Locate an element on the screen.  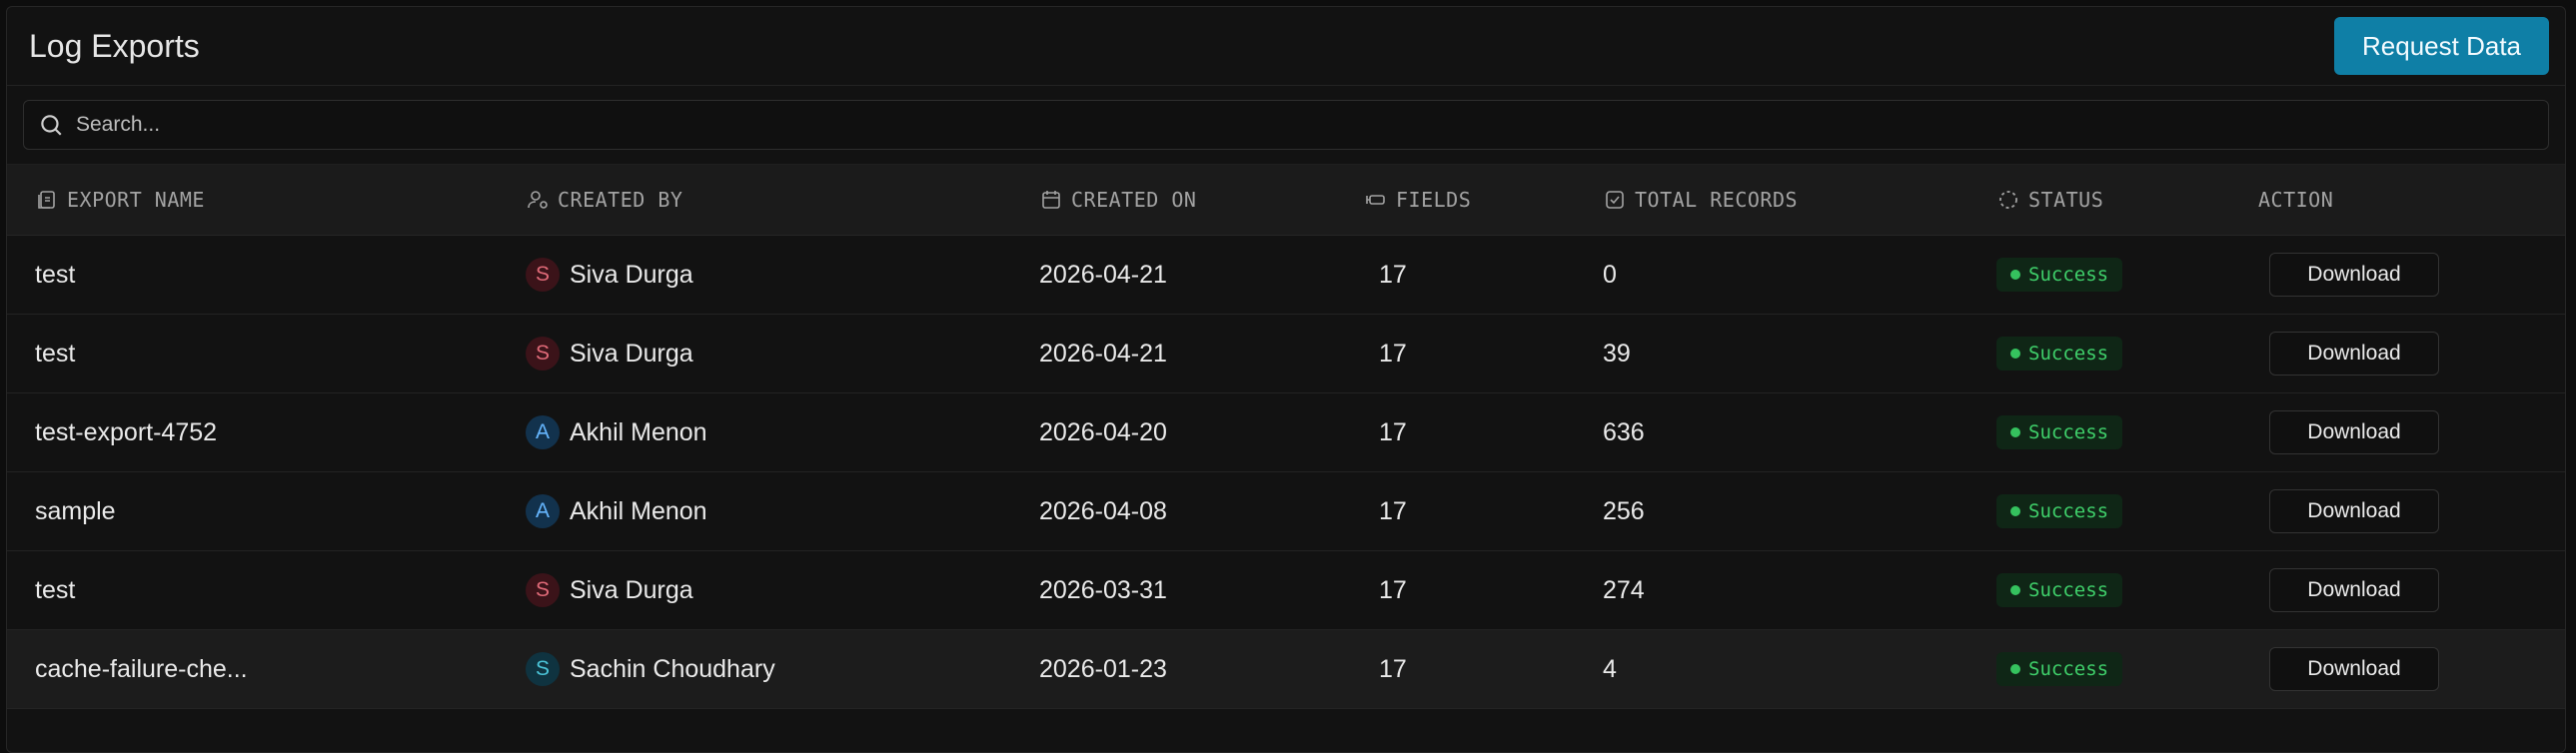
search-box is located at coordinates (1286, 125).